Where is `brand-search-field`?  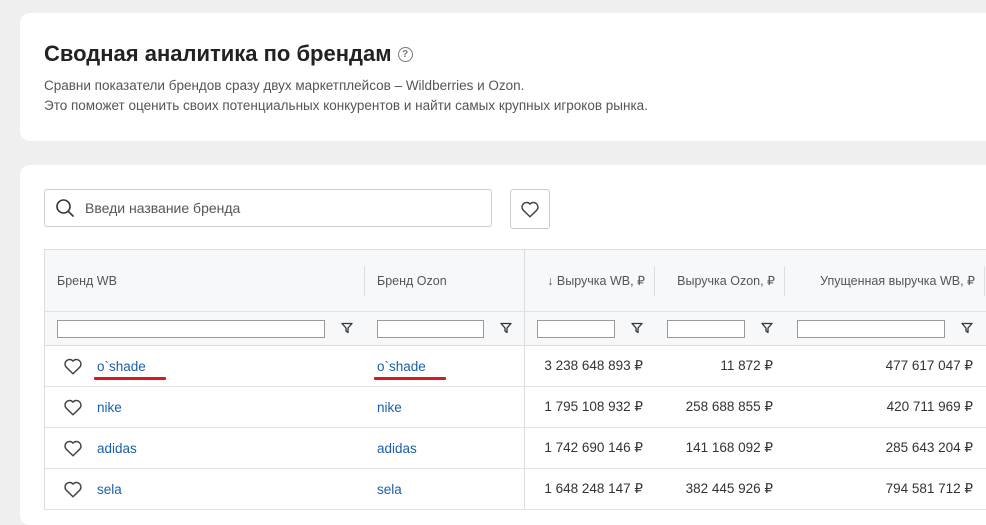
brand-search-field is located at coordinates (268, 208).